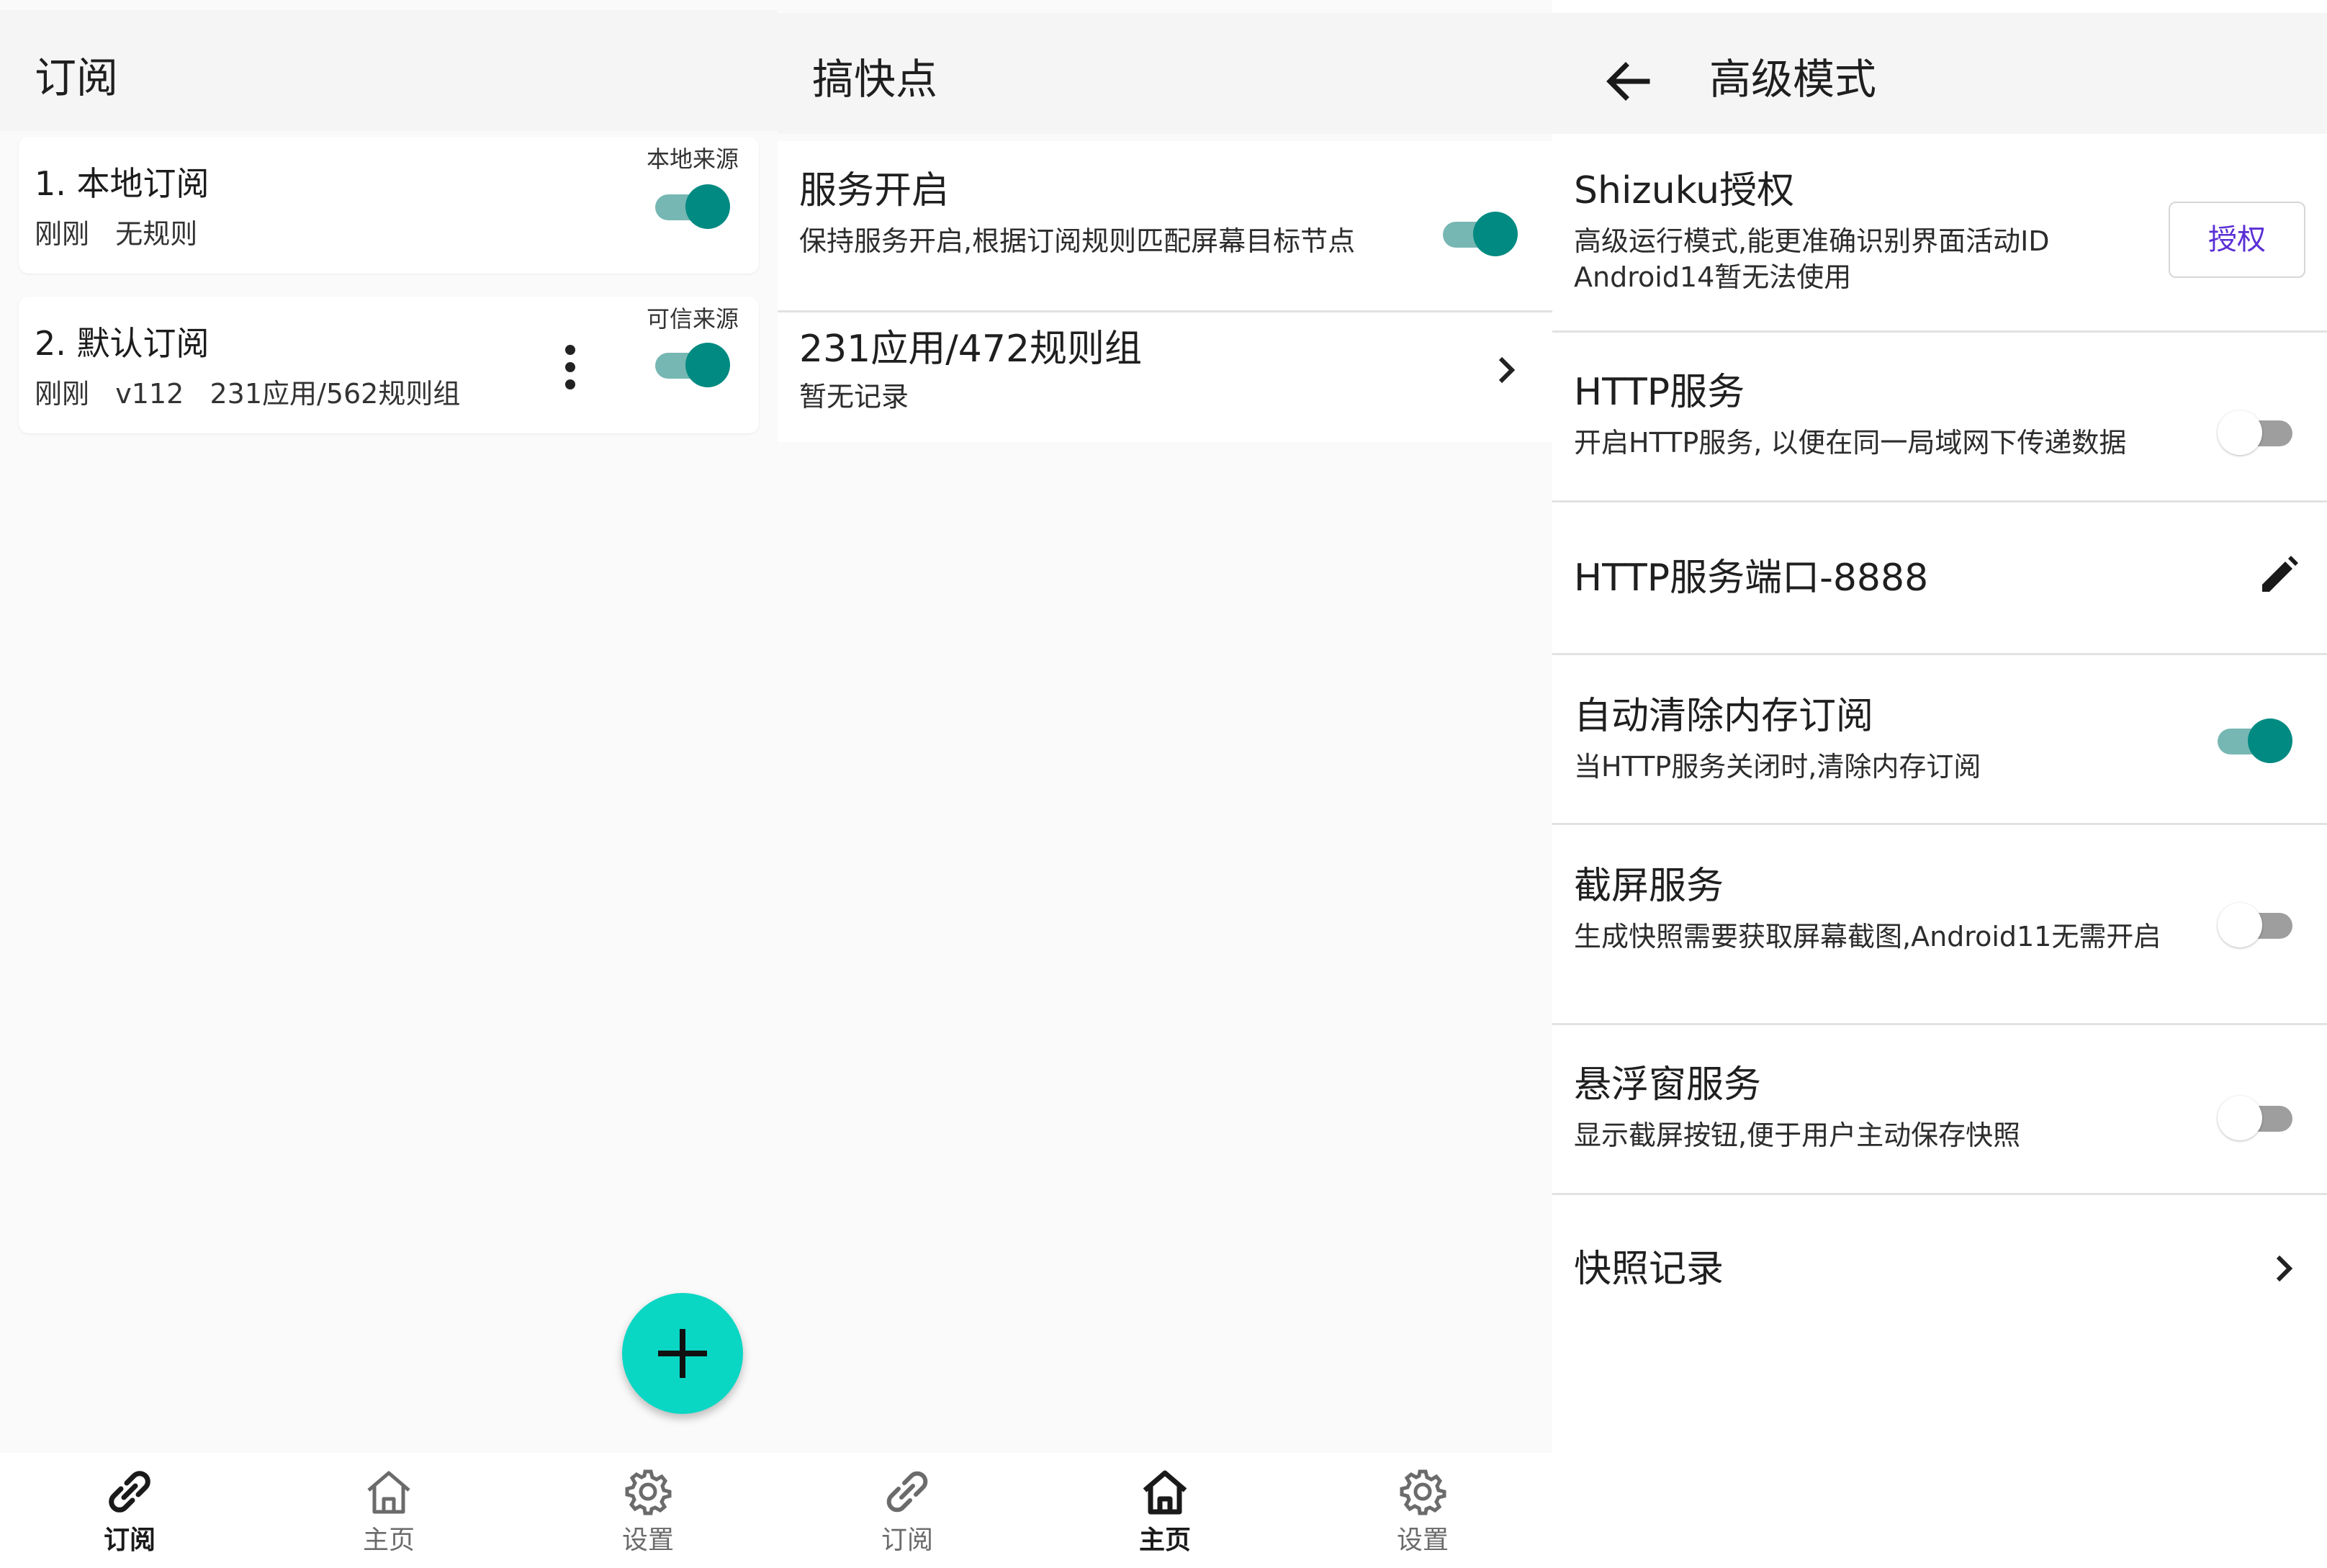  What do you see at coordinates (1939, 579) in the screenshot?
I see `http-port-row: HTTP服务端口-8888` at bounding box center [1939, 579].